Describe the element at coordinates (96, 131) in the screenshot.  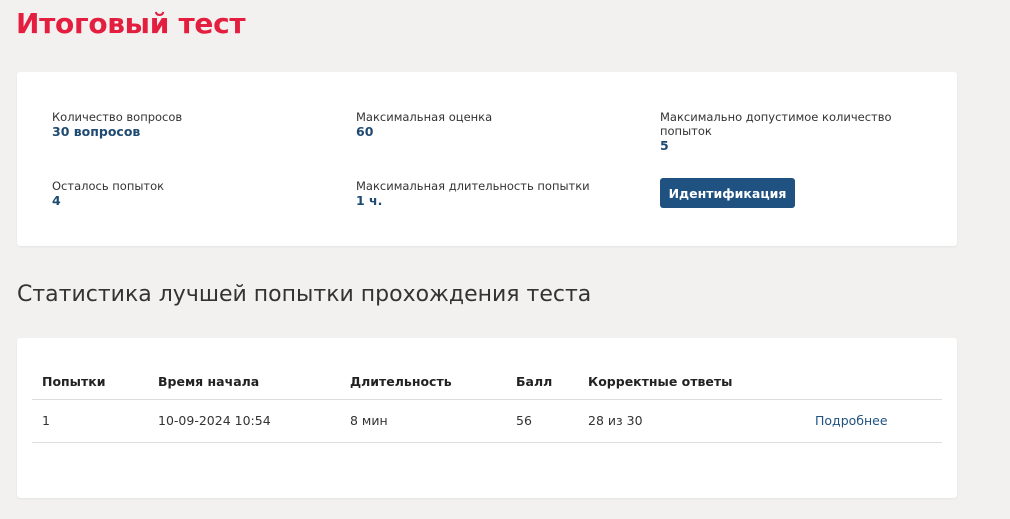
I see `questions-count-value: 30 вопросов` at that location.